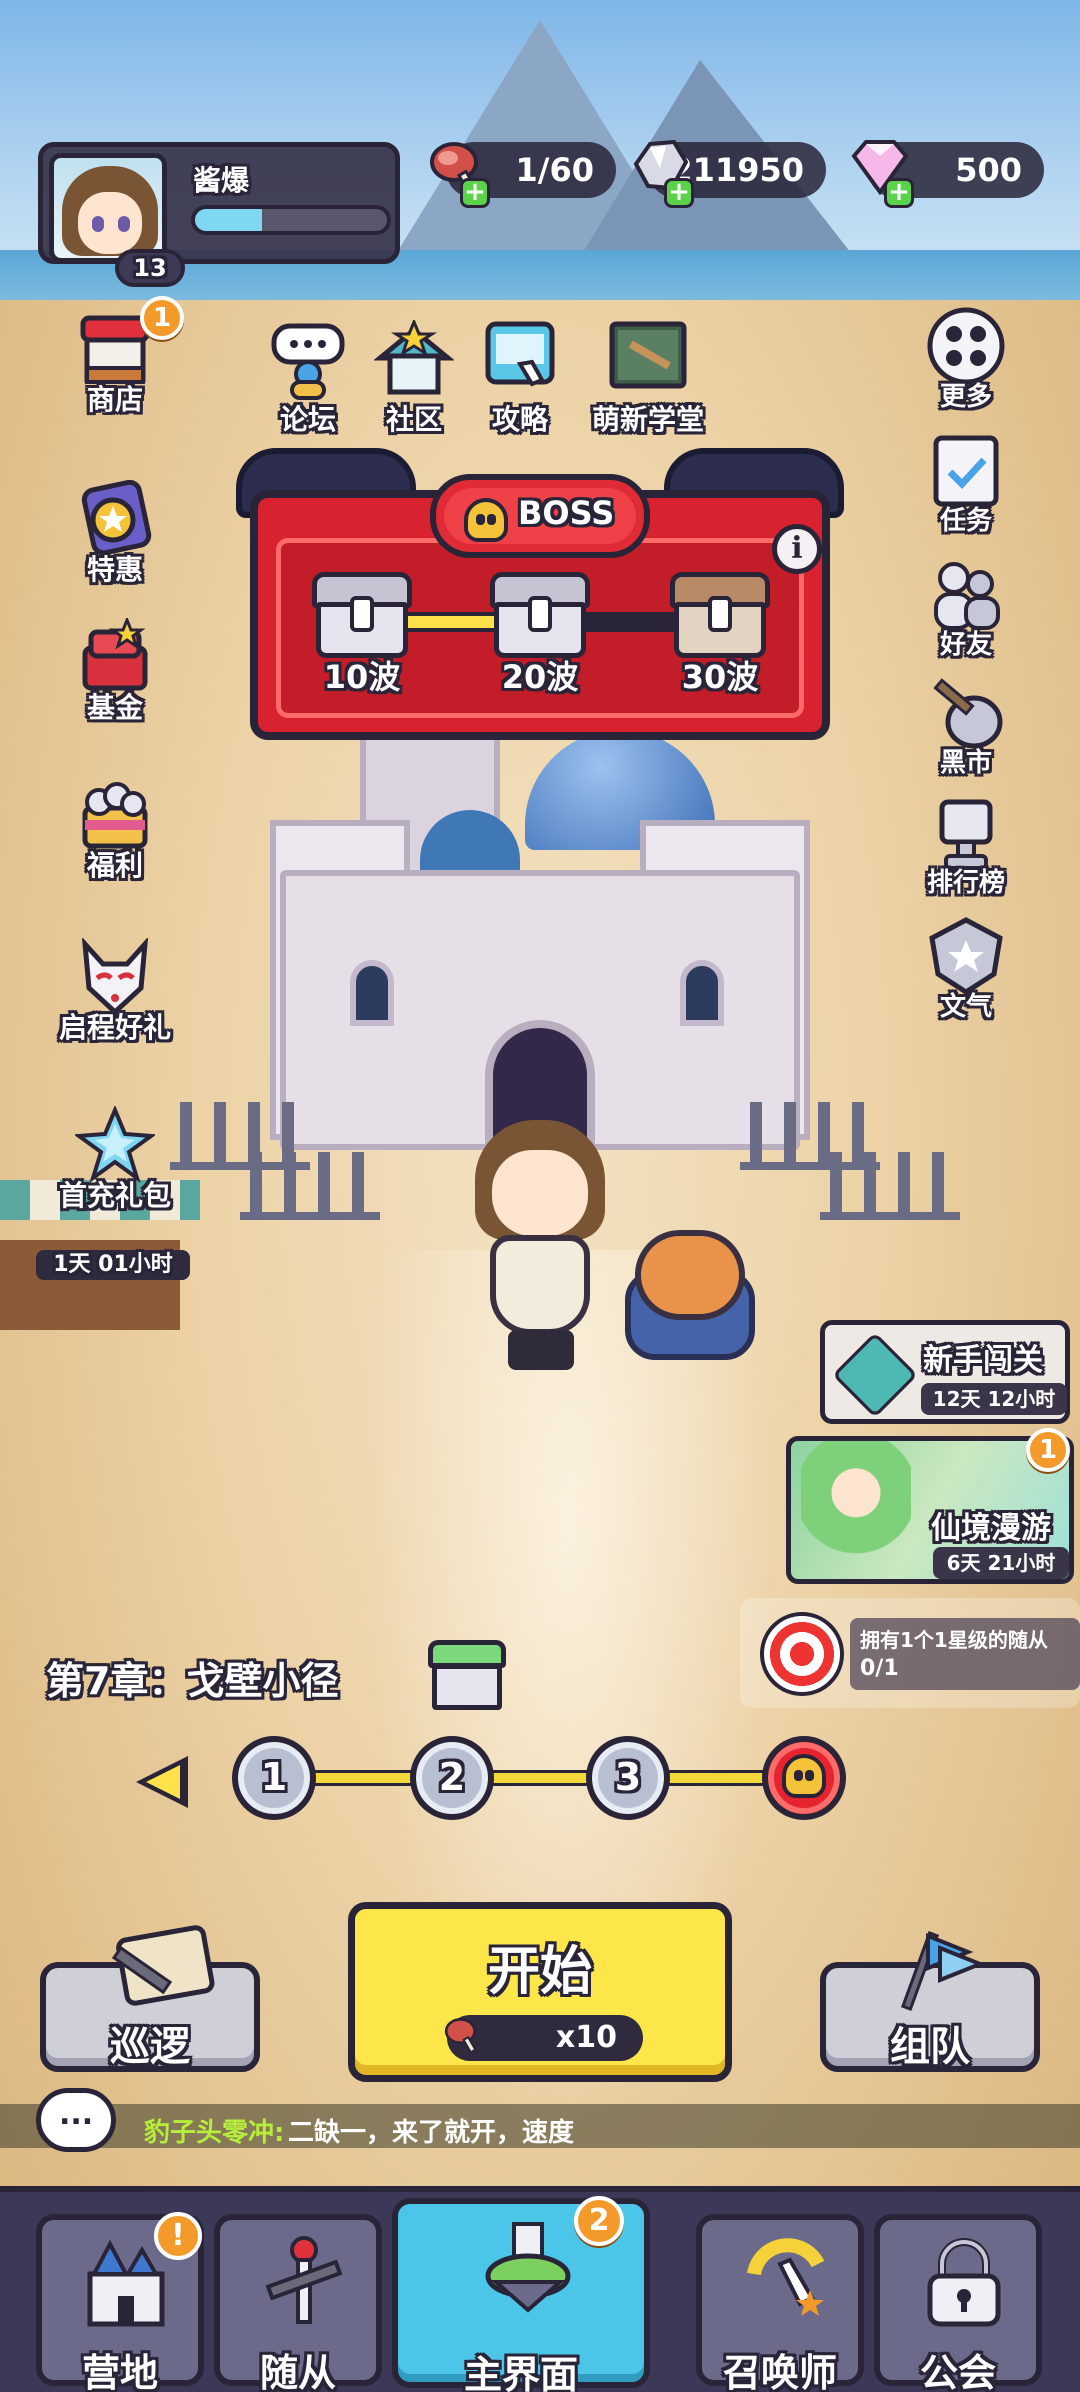 The height and width of the screenshot is (2392, 1080). What do you see at coordinates (945, 1372) in the screenshot?
I see `newbie-challenge-card: 新手闯关 12天 12小时` at bounding box center [945, 1372].